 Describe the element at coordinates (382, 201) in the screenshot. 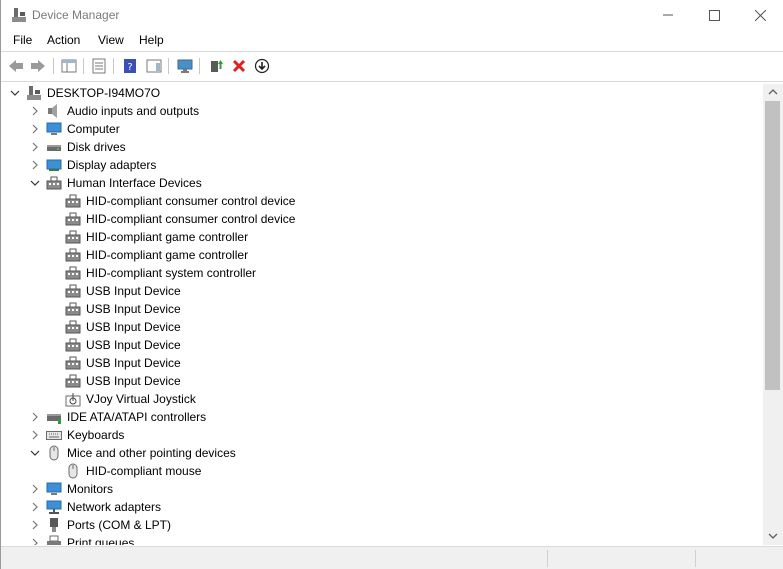

I see `tree-device-hid-consumer-control-1: HID-compliant consumer control device` at that location.